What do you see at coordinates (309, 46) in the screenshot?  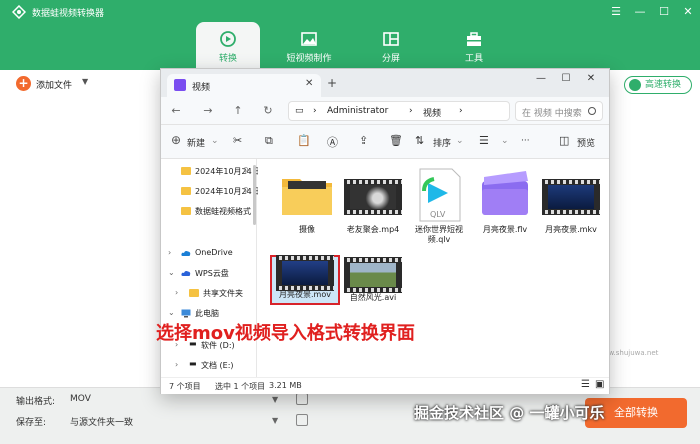 I see `tab-short-video: 短视频制作` at bounding box center [309, 46].